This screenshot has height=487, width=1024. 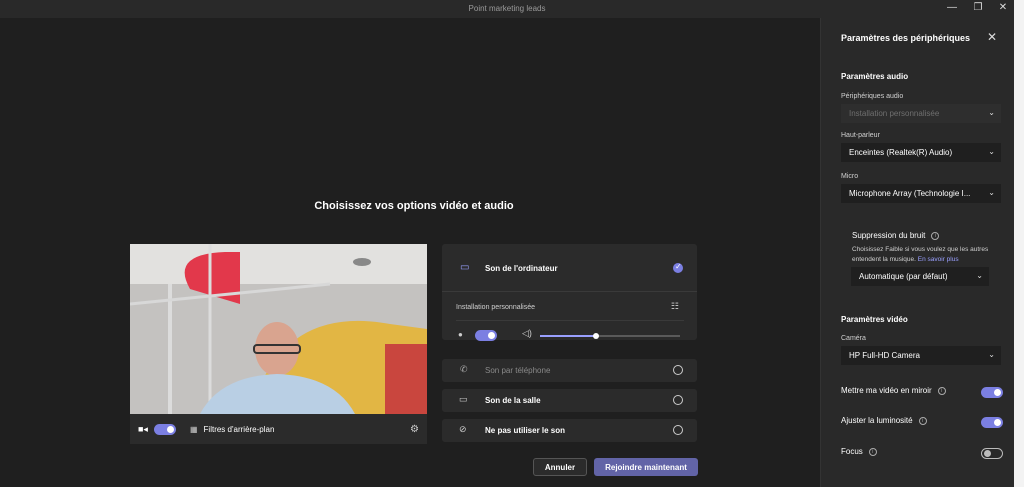 I want to click on video-controls-bar: ■◂ ▦ Filtres d'arrière-plan ⚙, so click(x=278, y=429).